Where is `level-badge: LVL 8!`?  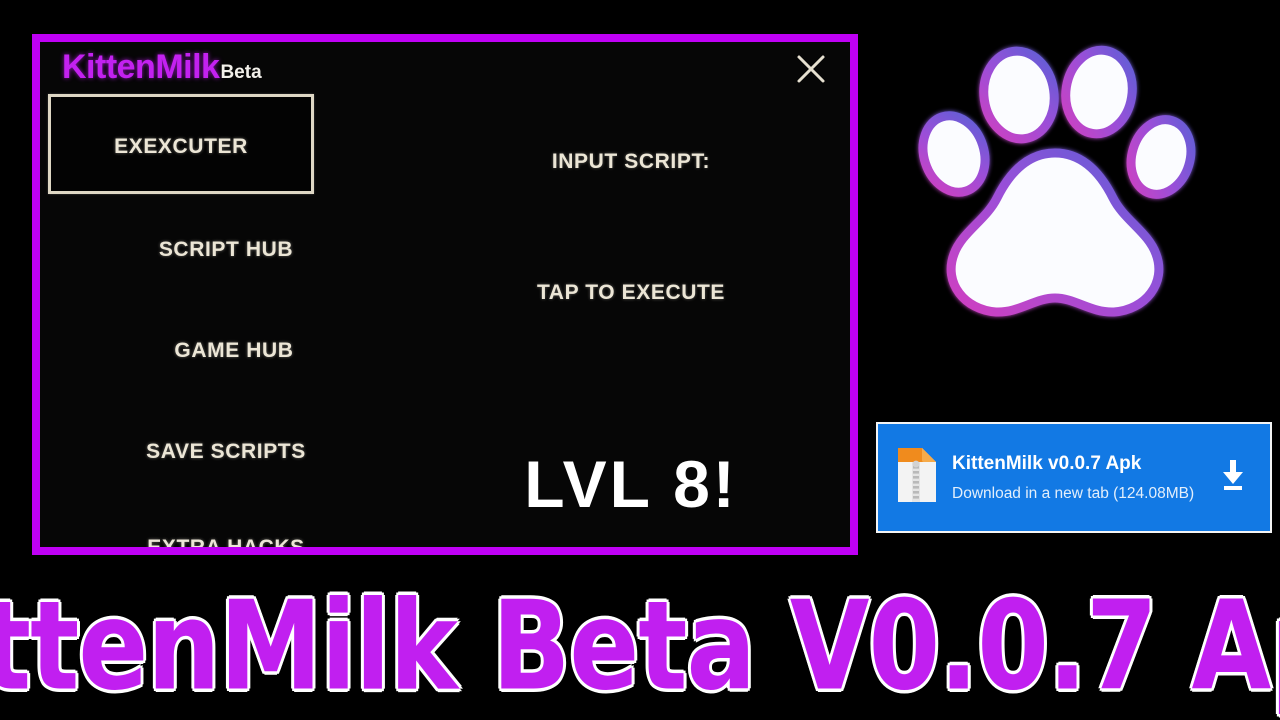
level-badge: LVL 8! is located at coordinates (631, 484).